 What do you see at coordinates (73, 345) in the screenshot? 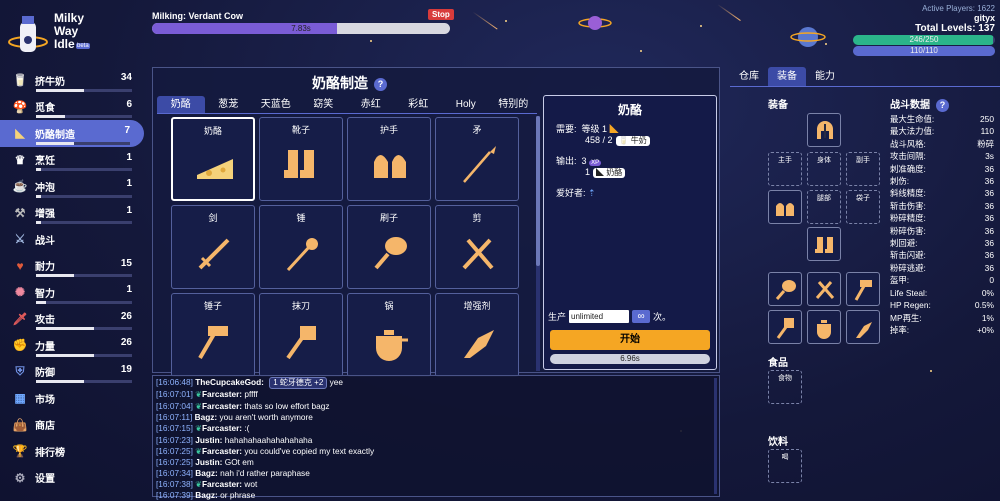
I see `sidebar-item-10: ✊ 力量 26` at bounding box center [73, 345].